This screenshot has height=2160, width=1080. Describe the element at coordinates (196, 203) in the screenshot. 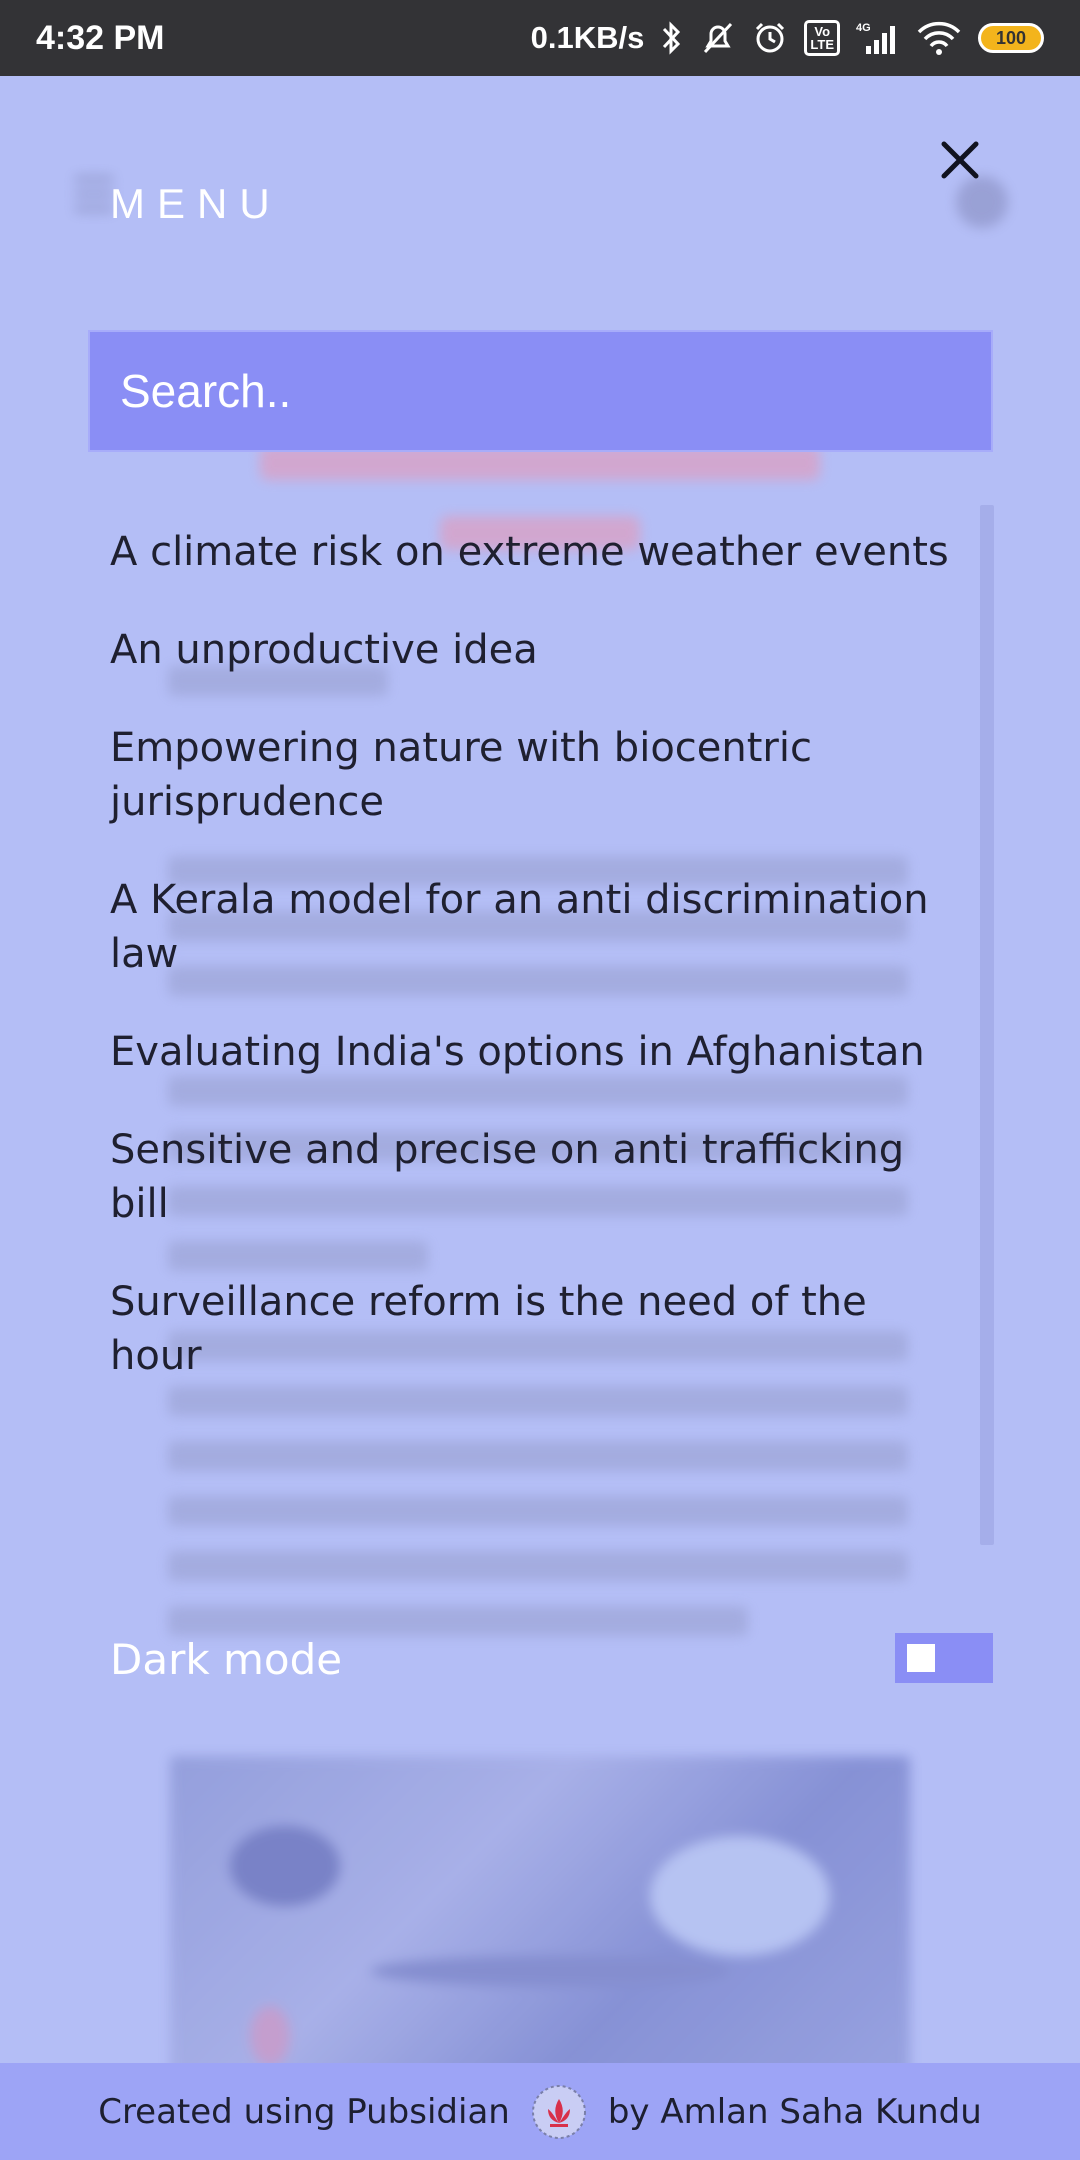

I see `menu-title: MENU` at that location.